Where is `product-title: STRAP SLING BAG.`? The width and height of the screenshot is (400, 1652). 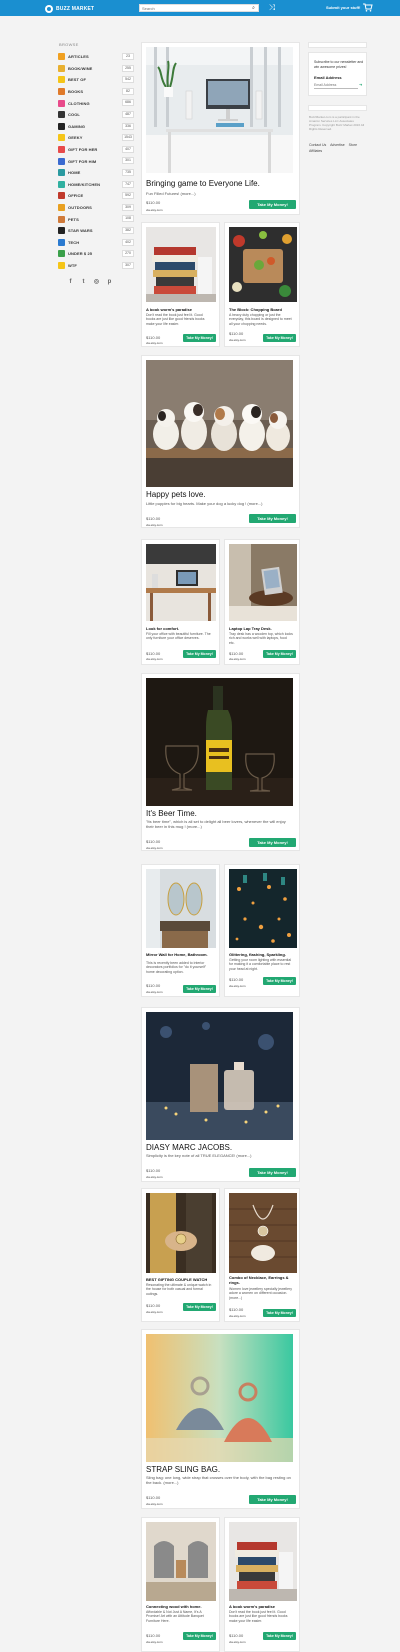
product-title: STRAP SLING BAG. is located at coordinates (183, 1469).